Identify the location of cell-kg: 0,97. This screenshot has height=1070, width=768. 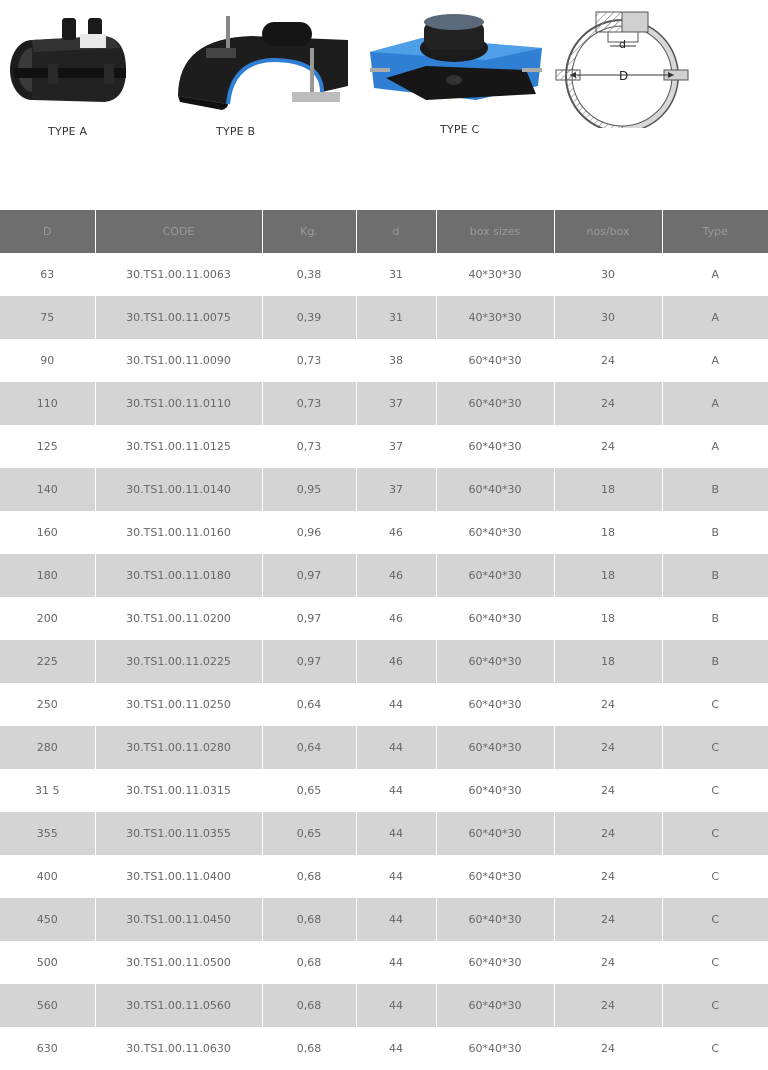
(309, 618).